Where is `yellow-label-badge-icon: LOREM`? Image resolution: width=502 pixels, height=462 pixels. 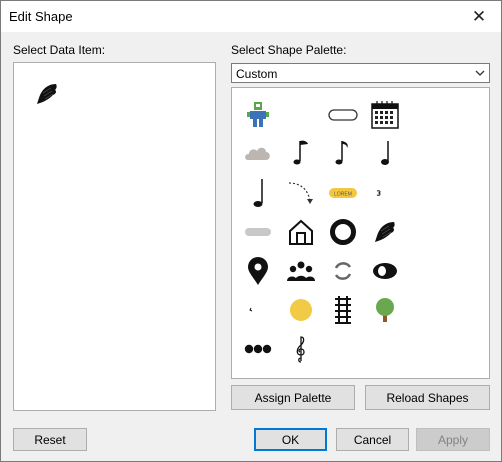 yellow-label-badge-icon: LOREM is located at coordinates (343, 193).